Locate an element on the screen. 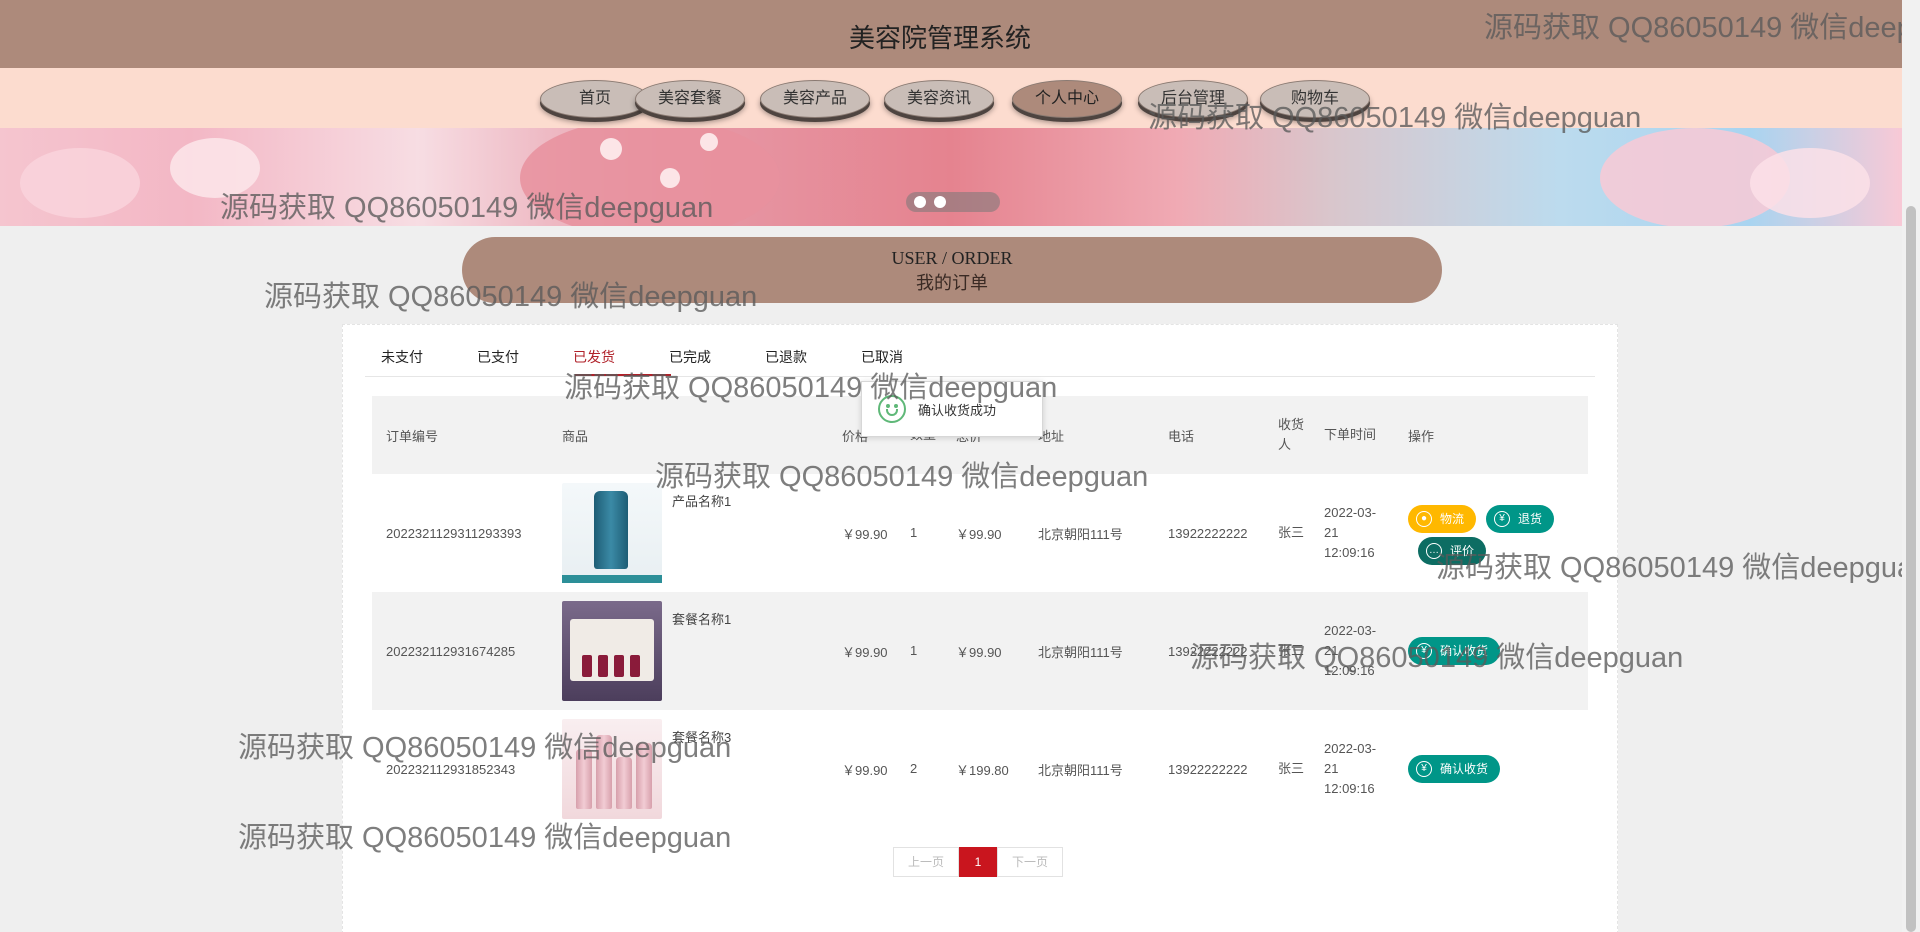 The width and height of the screenshot is (1920, 932). product-name: 套餐名称3 is located at coordinates (701, 736).